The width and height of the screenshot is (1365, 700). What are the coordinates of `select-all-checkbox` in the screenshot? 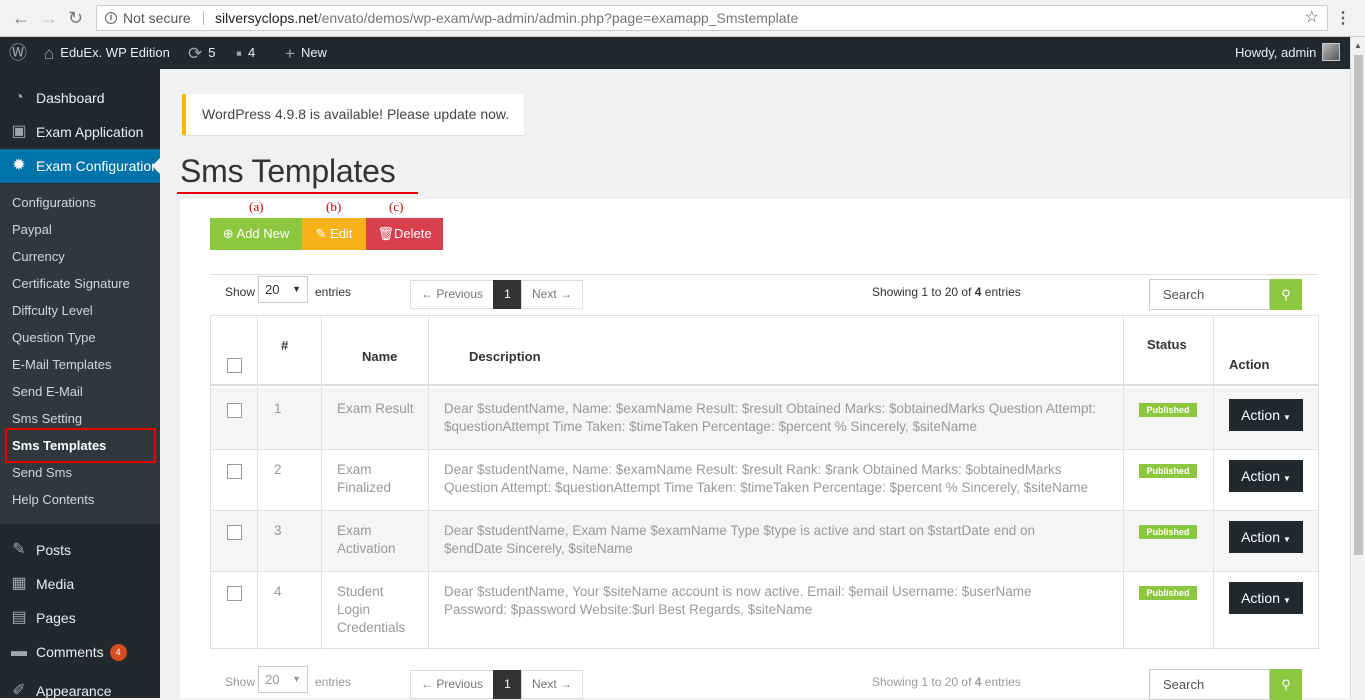 It's located at (234, 365).